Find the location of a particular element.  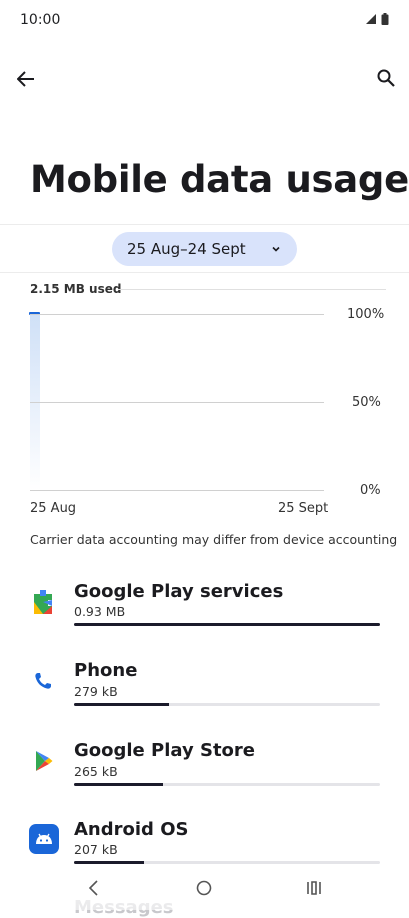

x-label-end: 25 Sept is located at coordinates (303, 508).